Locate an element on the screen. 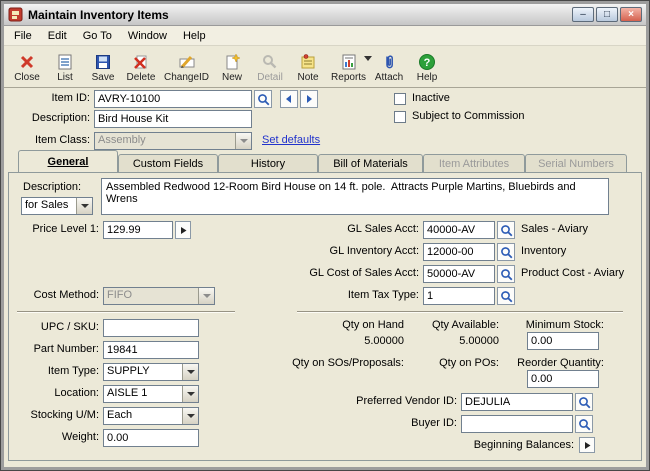 This screenshot has width=650, height=471. arrow-left-icon is located at coordinates (288, 99).